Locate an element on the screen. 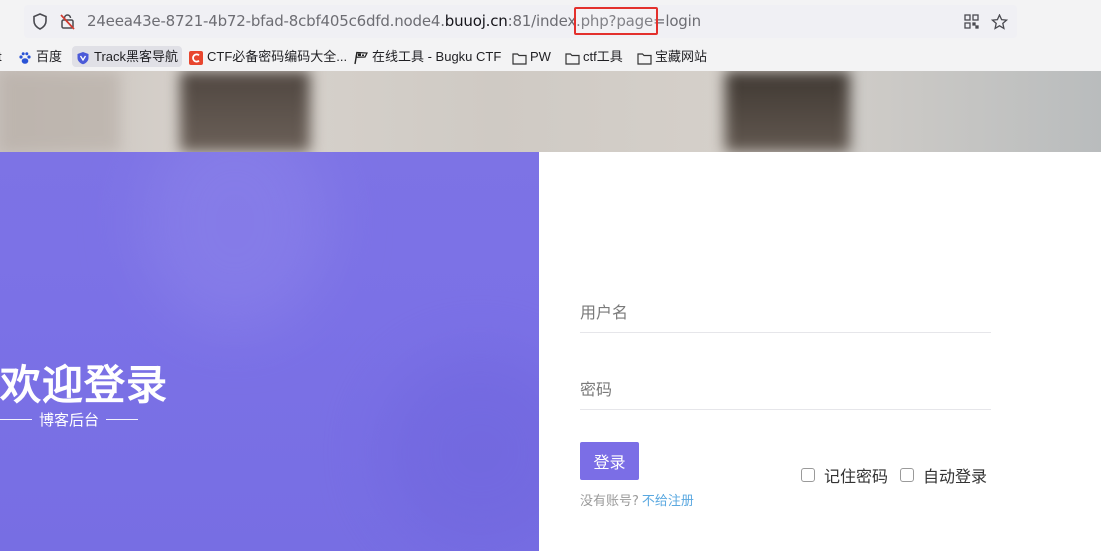  bookmark-label: 百度 is located at coordinates (49, 56).